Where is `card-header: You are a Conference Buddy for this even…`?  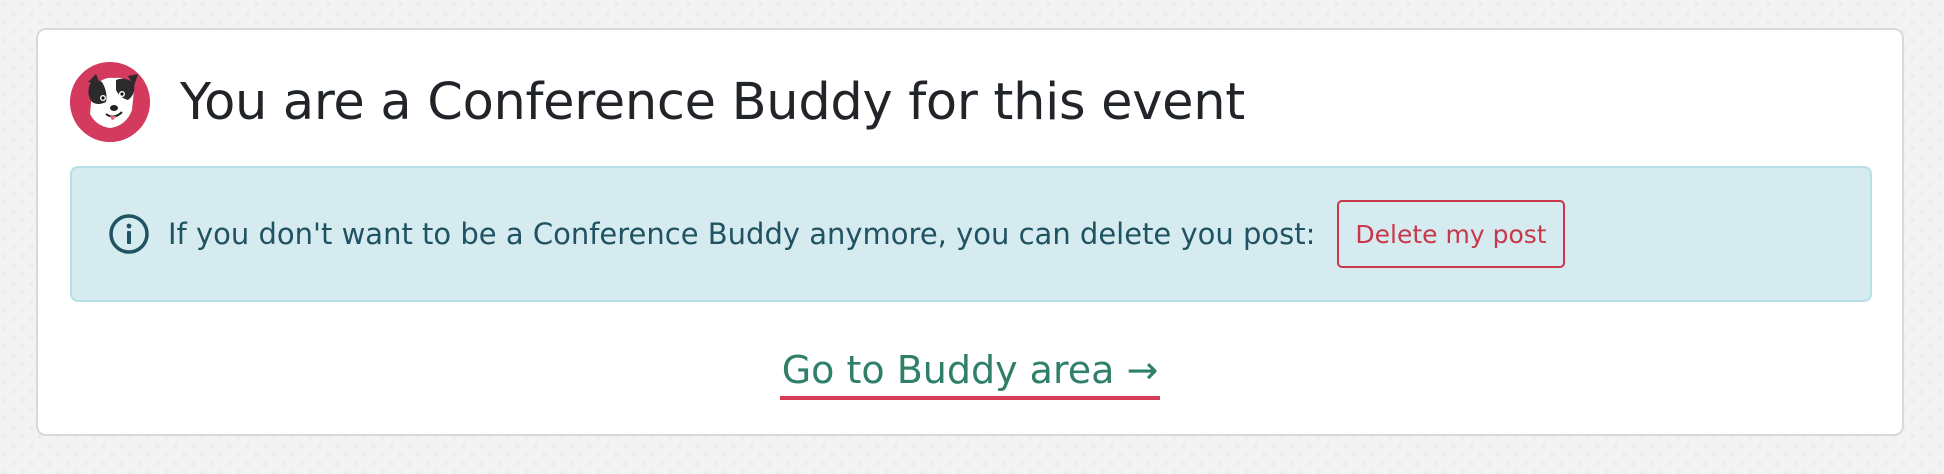
card-header: You are a Conference Buddy for this even… is located at coordinates (657, 102).